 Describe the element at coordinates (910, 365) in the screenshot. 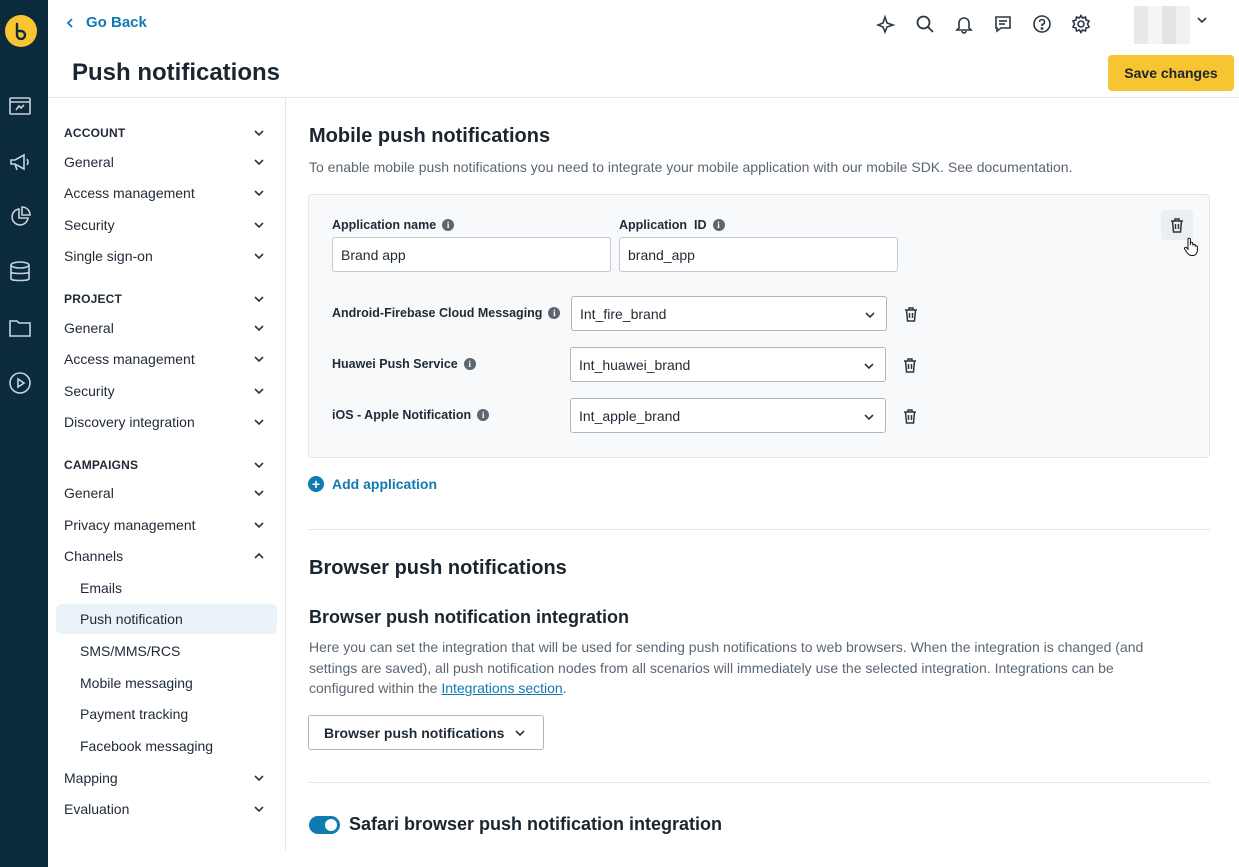

I see `delete-huawei-integration-button` at that location.